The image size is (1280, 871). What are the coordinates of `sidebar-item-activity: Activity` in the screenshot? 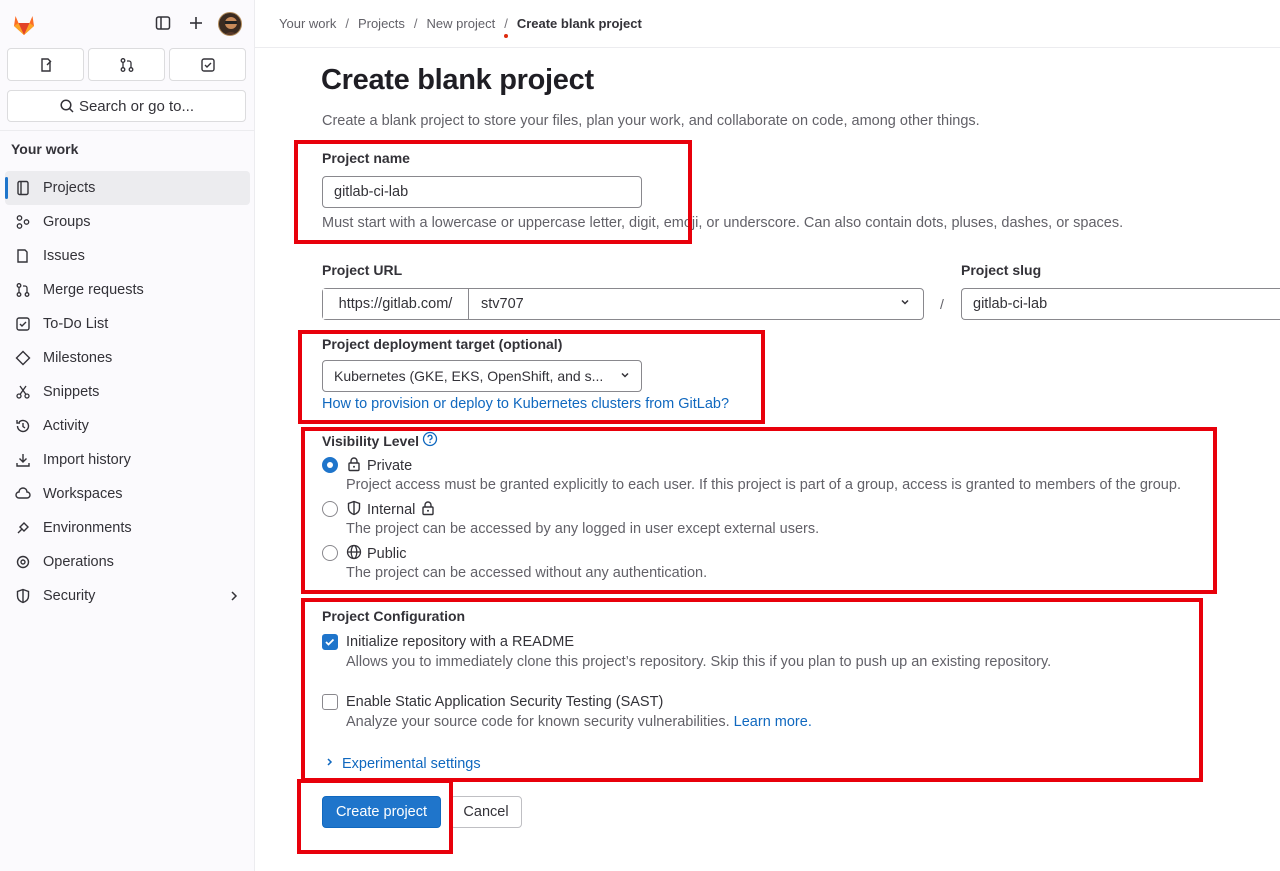 It's located at (127, 426).